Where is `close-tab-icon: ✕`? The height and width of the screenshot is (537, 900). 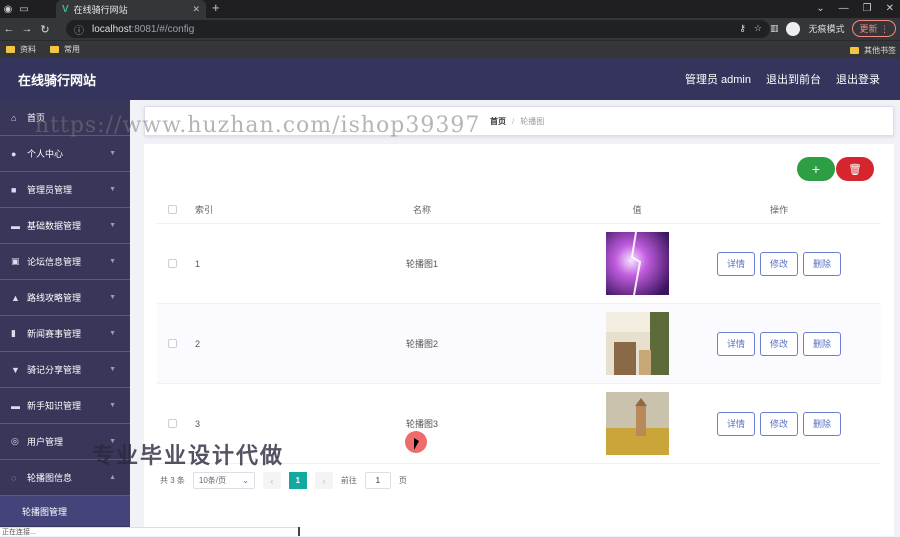
close-tab-icon: ✕ is located at coordinates (196, 9).